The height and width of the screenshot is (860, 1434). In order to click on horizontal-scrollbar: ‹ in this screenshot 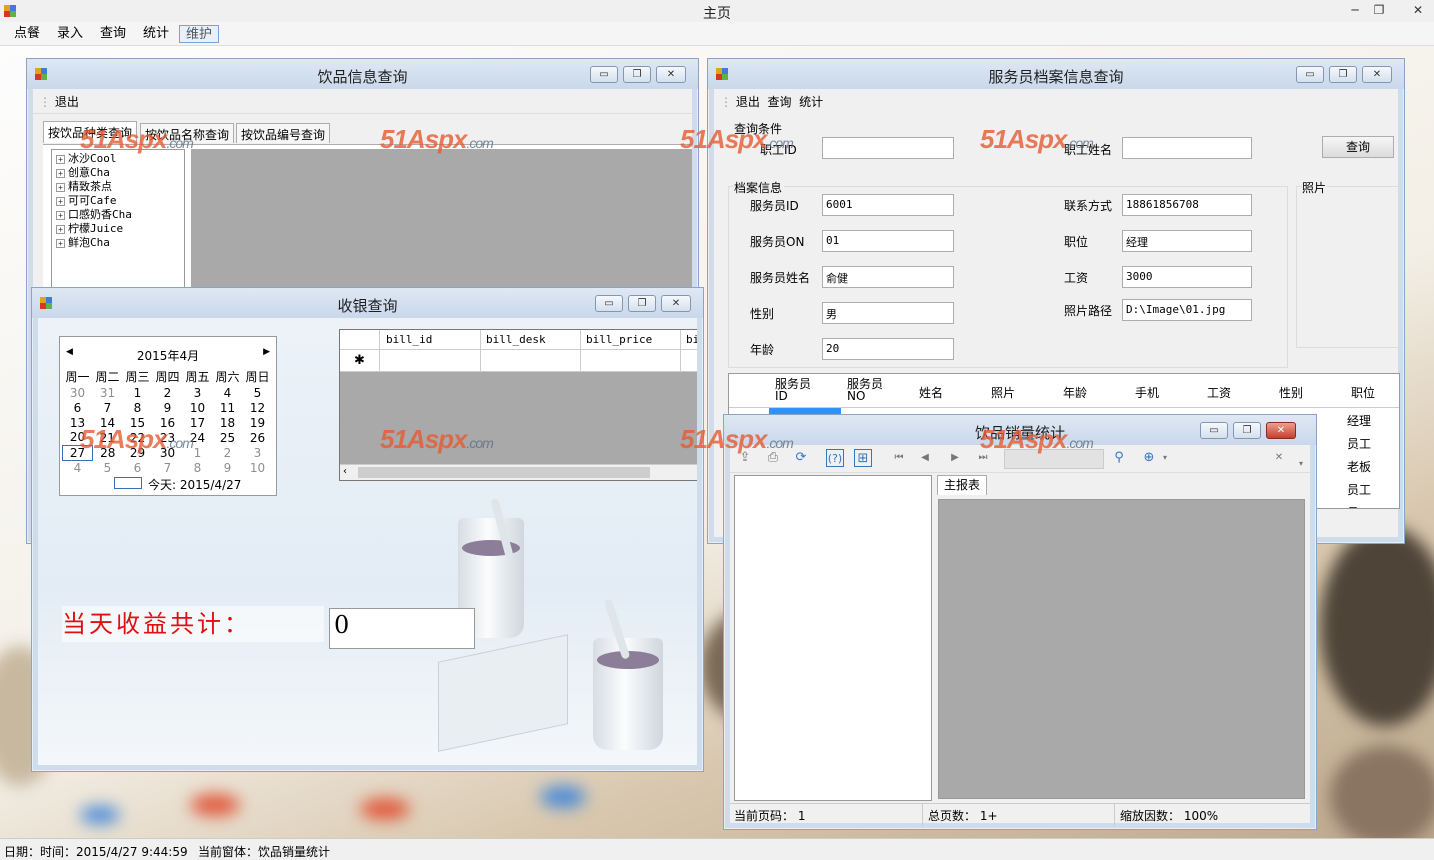, I will do `click(518, 472)`.